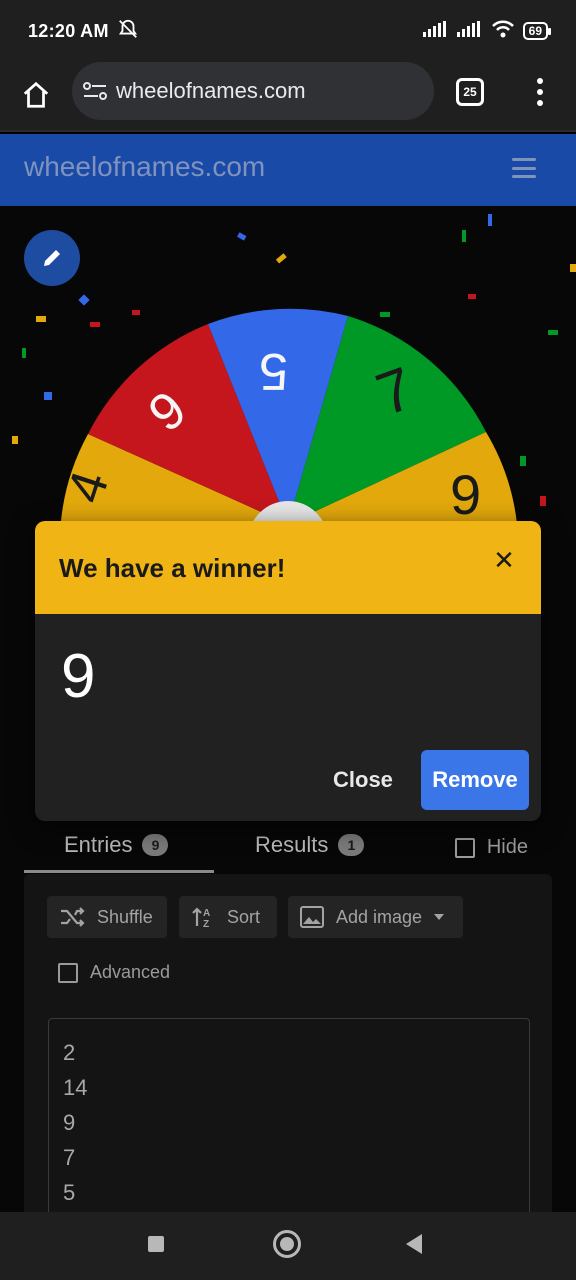  What do you see at coordinates (507, 847) in the screenshot?
I see `hide-label: Hide` at bounding box center [507, 847].